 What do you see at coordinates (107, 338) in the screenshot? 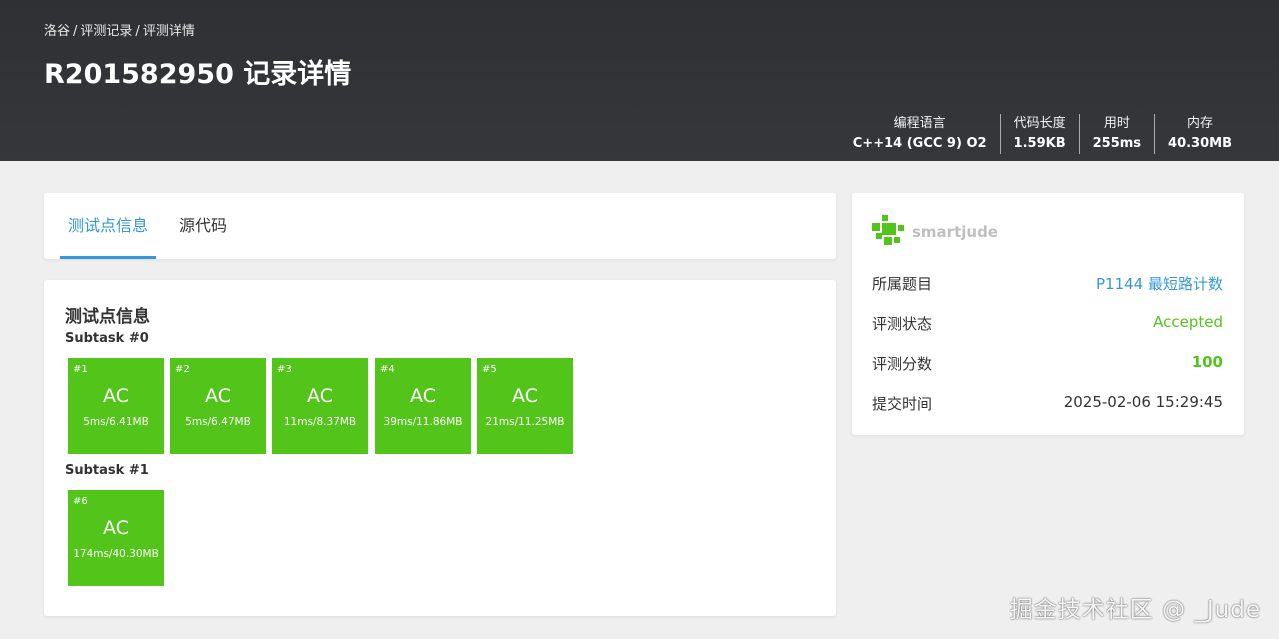
I see `subtask-title: Subtask #0` at bounding box center [107, 338].